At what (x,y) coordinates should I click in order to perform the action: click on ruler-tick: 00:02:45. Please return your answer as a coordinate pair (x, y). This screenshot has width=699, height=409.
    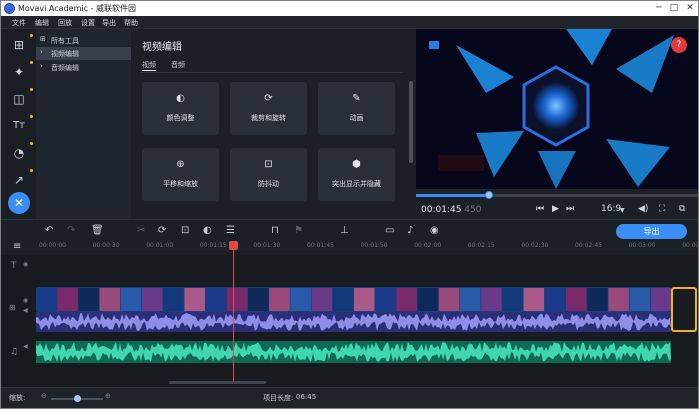
    Looking at the image, I should click on (588, 245).